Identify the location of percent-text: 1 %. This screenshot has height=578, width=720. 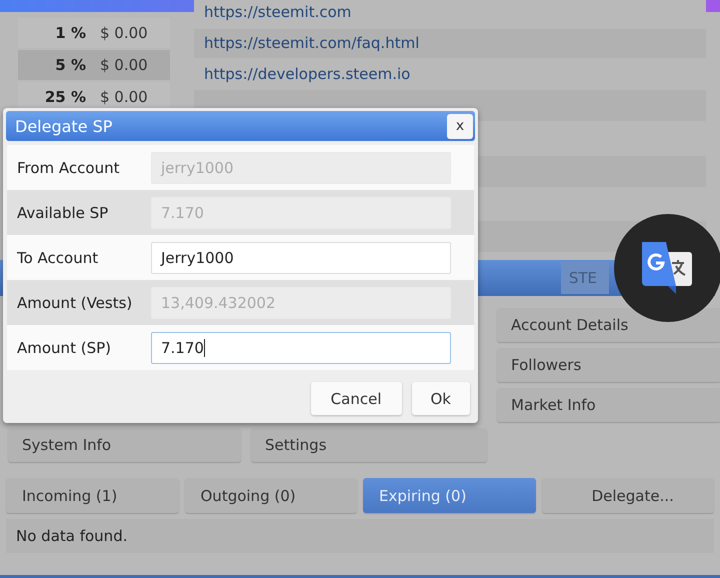
(70, 33).